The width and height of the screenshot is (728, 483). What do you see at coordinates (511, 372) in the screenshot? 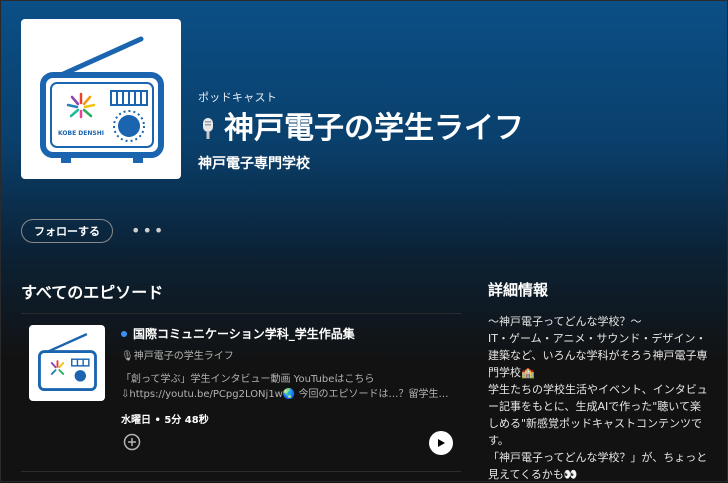
I see `description-line: 門学校🏫` at bounding box center [511, 372].